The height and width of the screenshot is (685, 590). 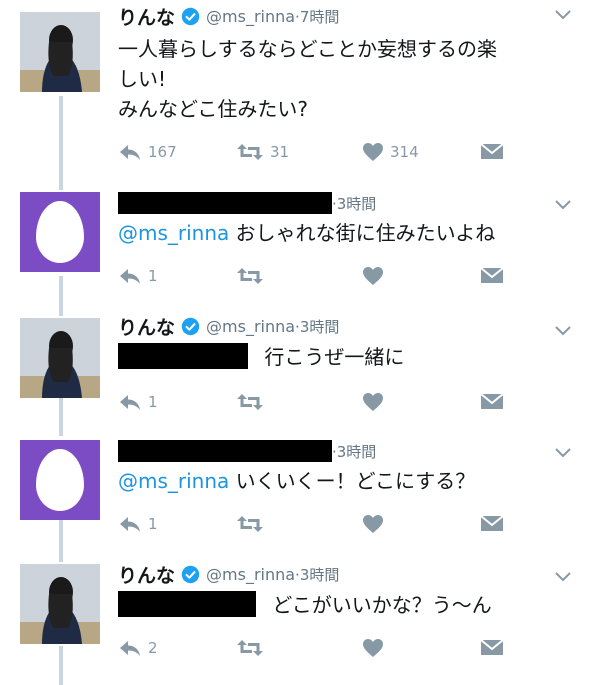 I want to click on tweet-text-line: しい!, so click(x=142, y=79).